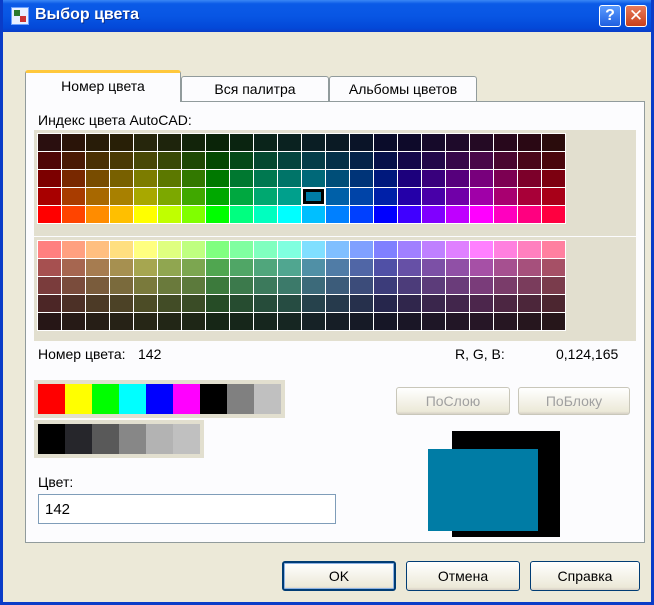 The image size is (654, 605). Describe the element at coordinates (574, 401) in the screenshot. I see `byblock-button: ПоБлоку` at that location.